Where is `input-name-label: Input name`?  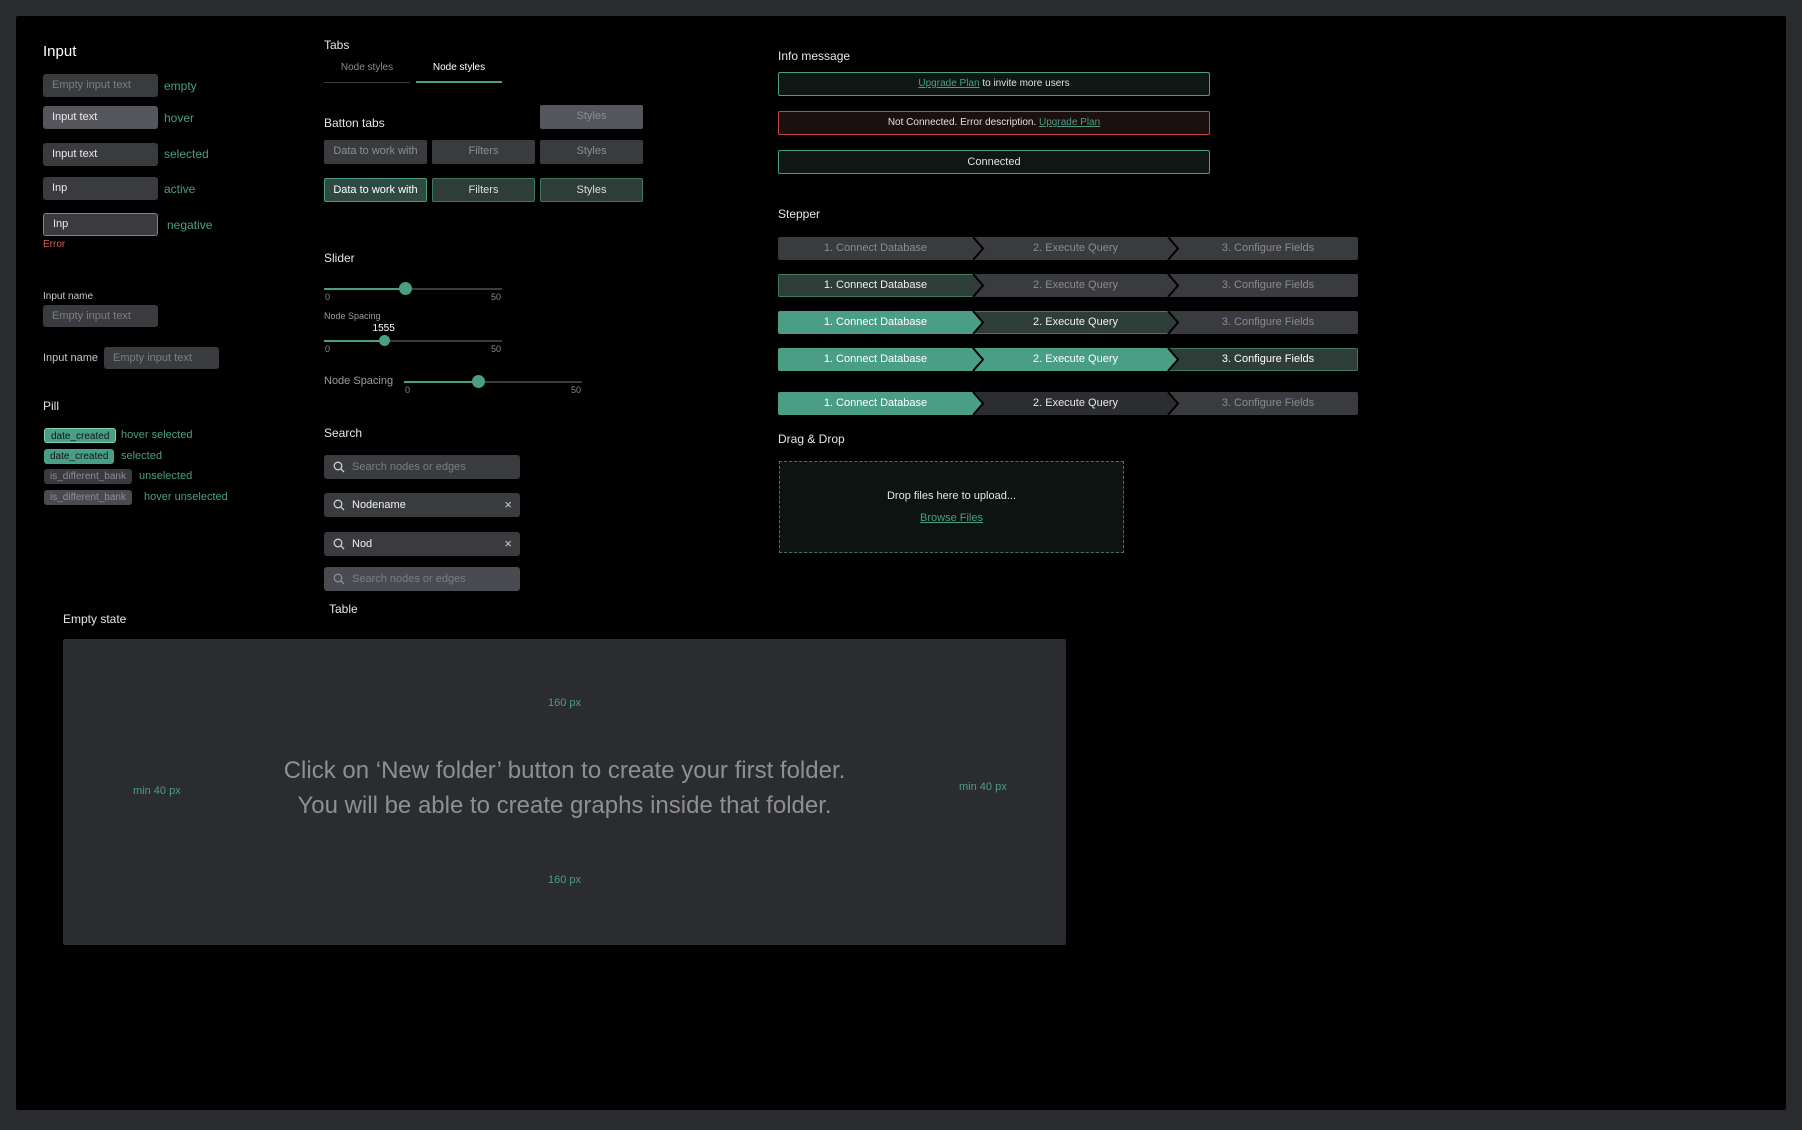 input-name-label: Input name is located at coordinates (68, 296).